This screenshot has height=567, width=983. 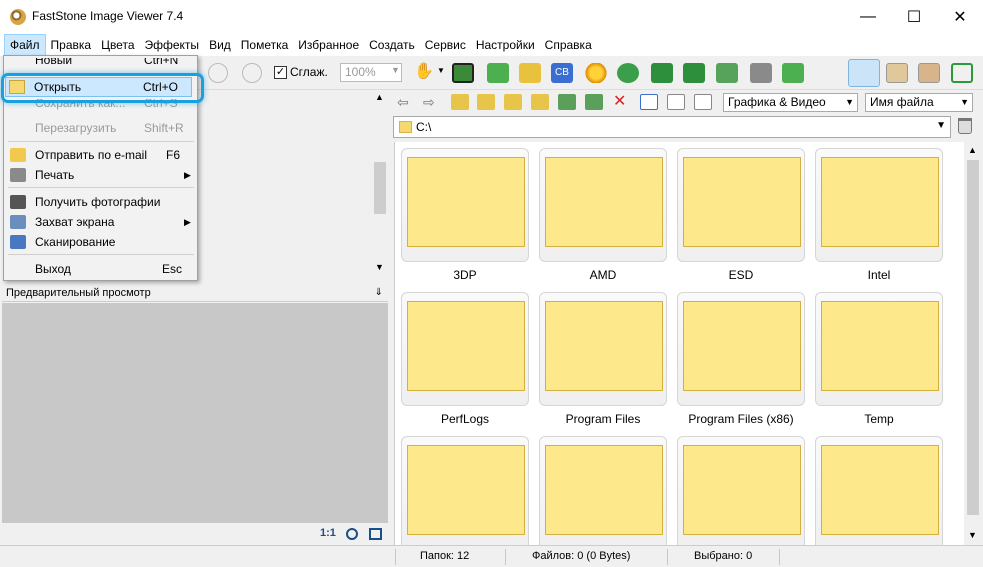 What do you see at coordinates (868, 17) in the screenshot?
I see `minimize-button: —` at bounding box center [868, 17].